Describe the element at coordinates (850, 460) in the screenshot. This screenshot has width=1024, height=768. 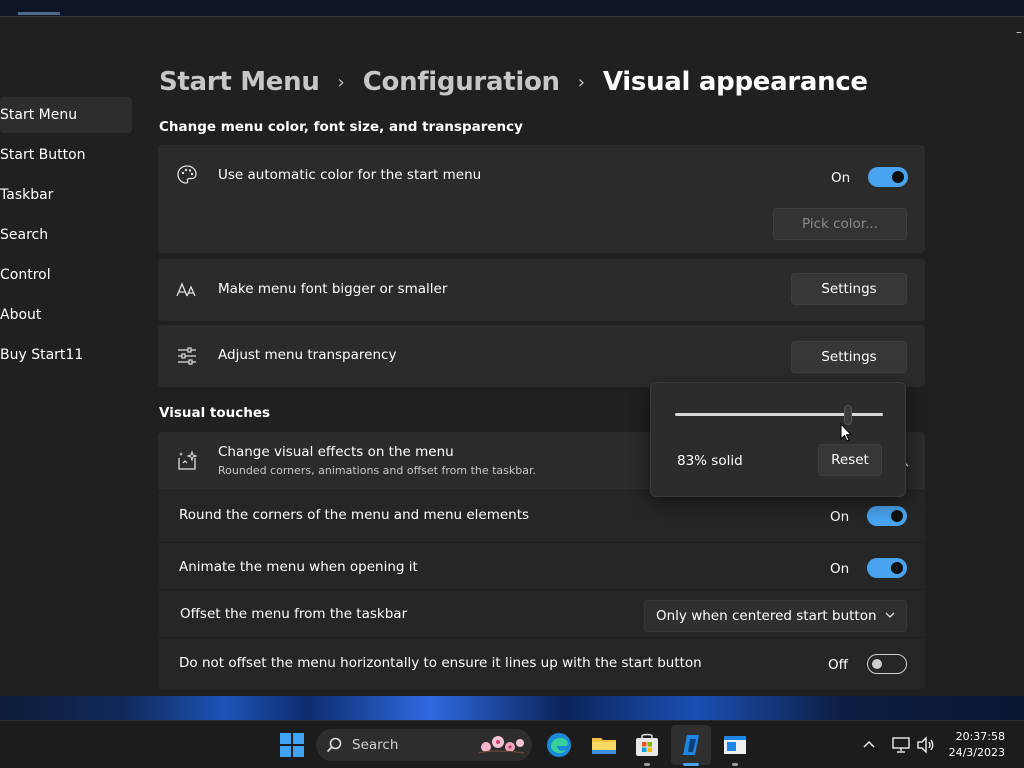
I see `reset-button: Reset` at that location.